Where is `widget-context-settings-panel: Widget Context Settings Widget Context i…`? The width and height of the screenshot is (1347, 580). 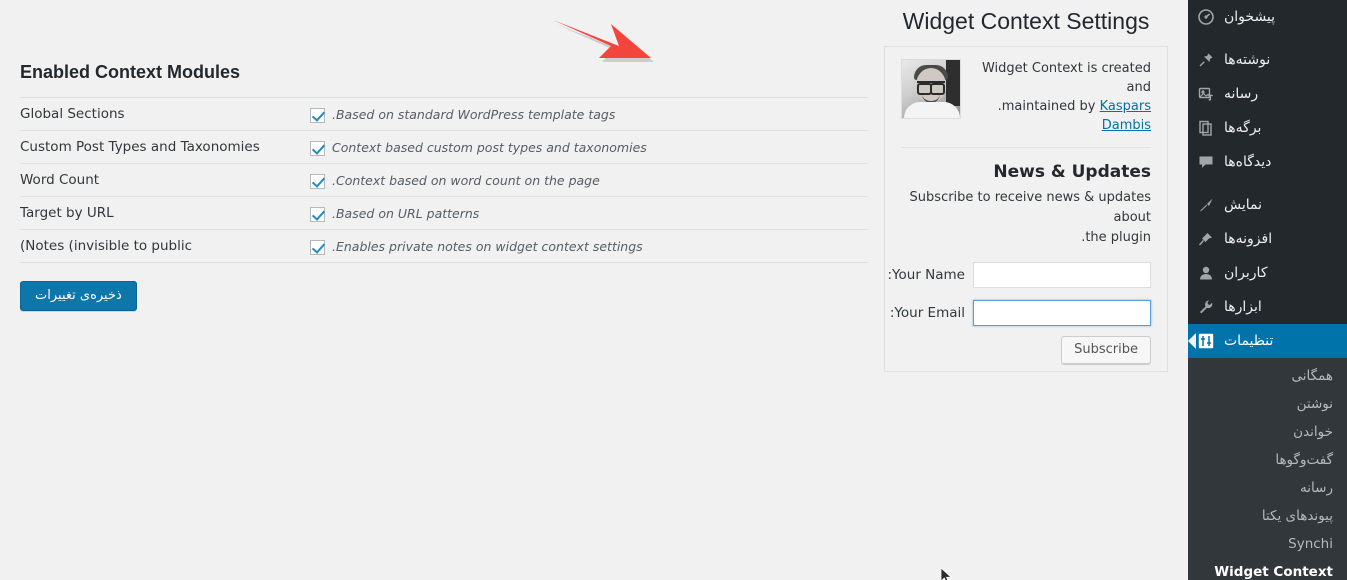
widget-context-settings-panel: Widget Context Settings Widget Context i… is located at coordinates (1026, 186).